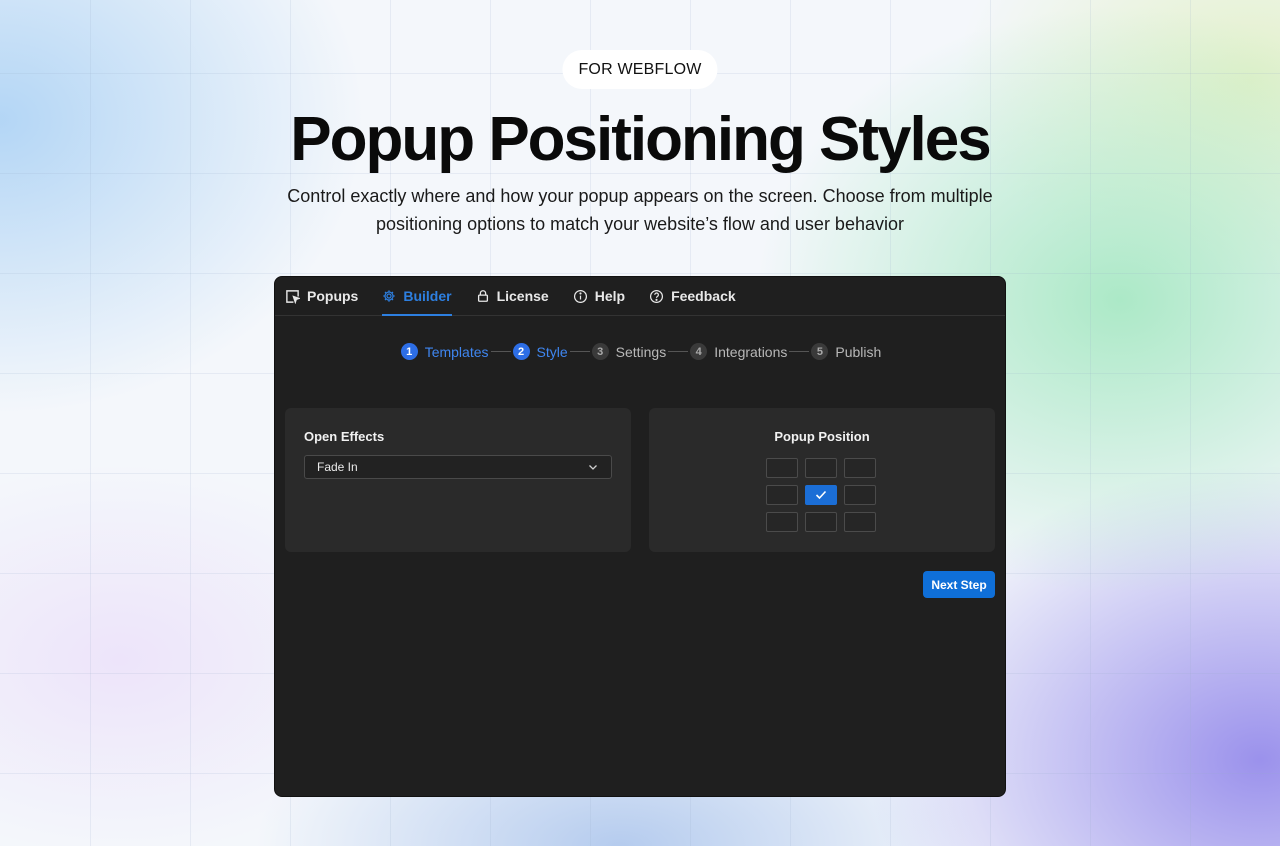 The image size is (1280, 846). Describe the element at coordinates (782, 495) in the screenshot. I see `position-middle-left` at that location.